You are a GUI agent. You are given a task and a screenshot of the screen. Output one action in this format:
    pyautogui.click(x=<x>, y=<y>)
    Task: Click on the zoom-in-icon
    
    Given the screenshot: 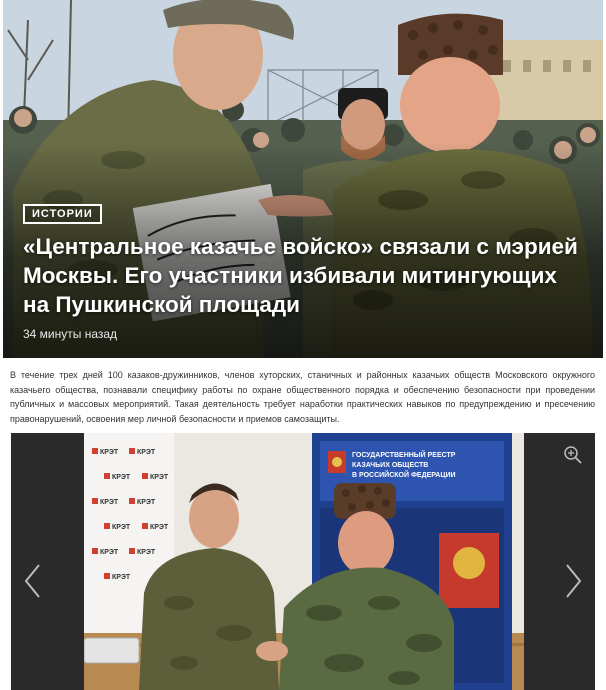 What is the action you would take?
    pyautogui.click(x=573, y=455)
    